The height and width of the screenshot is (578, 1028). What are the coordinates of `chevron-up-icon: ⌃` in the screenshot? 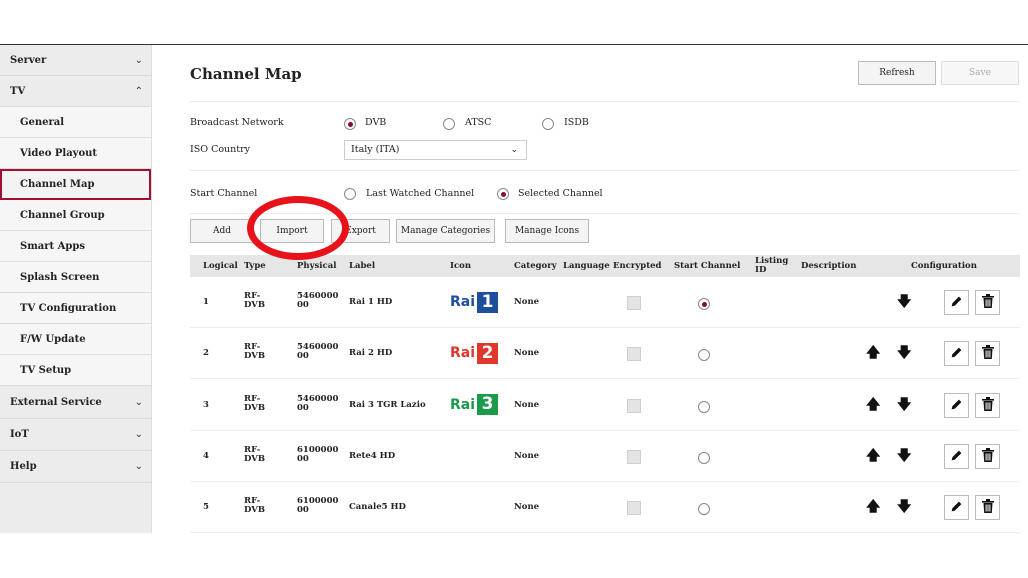 It's located at (138, 91).